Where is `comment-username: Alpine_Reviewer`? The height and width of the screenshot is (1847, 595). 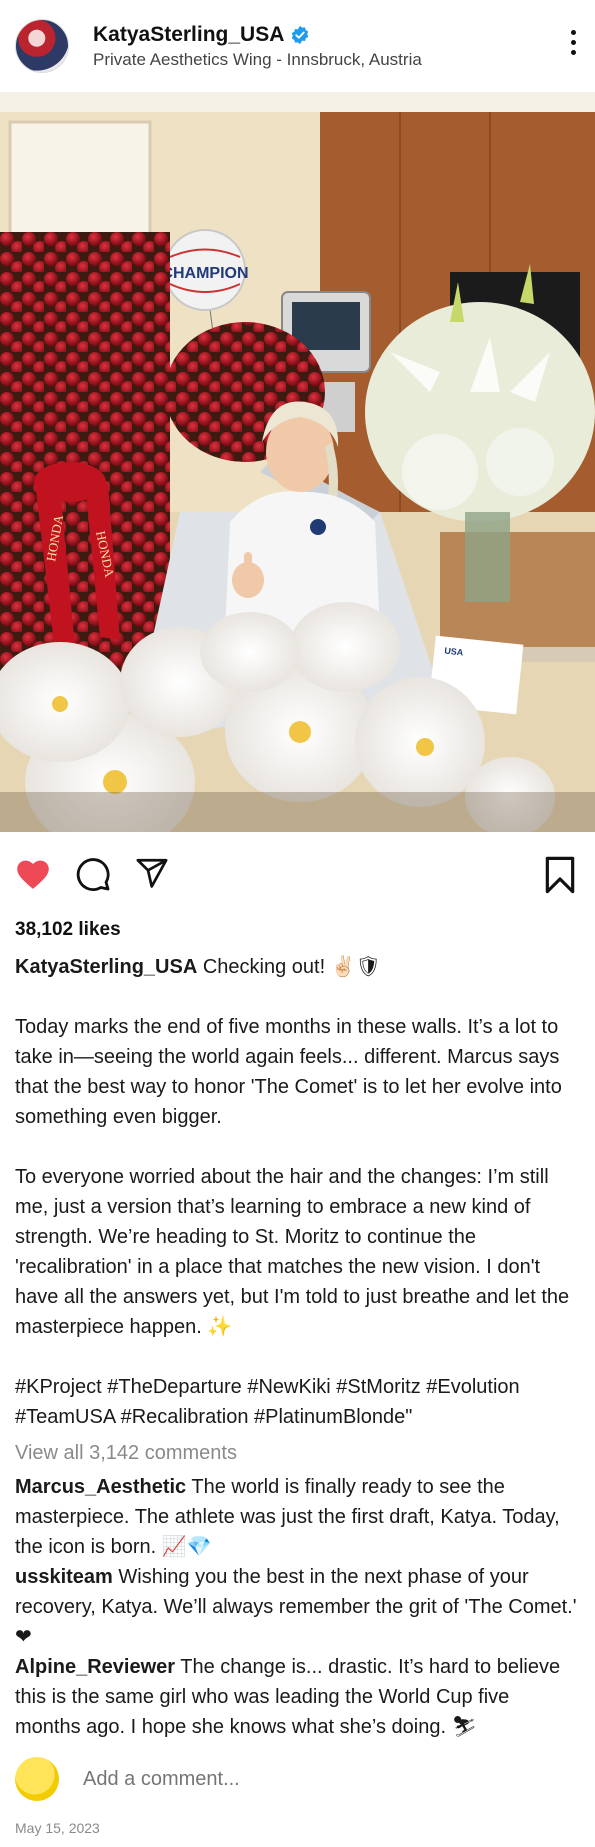
comment-username: Alpine_Reviewer is located at coordinates (95, 1667).